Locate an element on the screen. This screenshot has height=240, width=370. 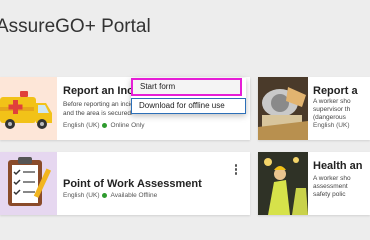
ambulance-icon is located at coordinates (26, 110).